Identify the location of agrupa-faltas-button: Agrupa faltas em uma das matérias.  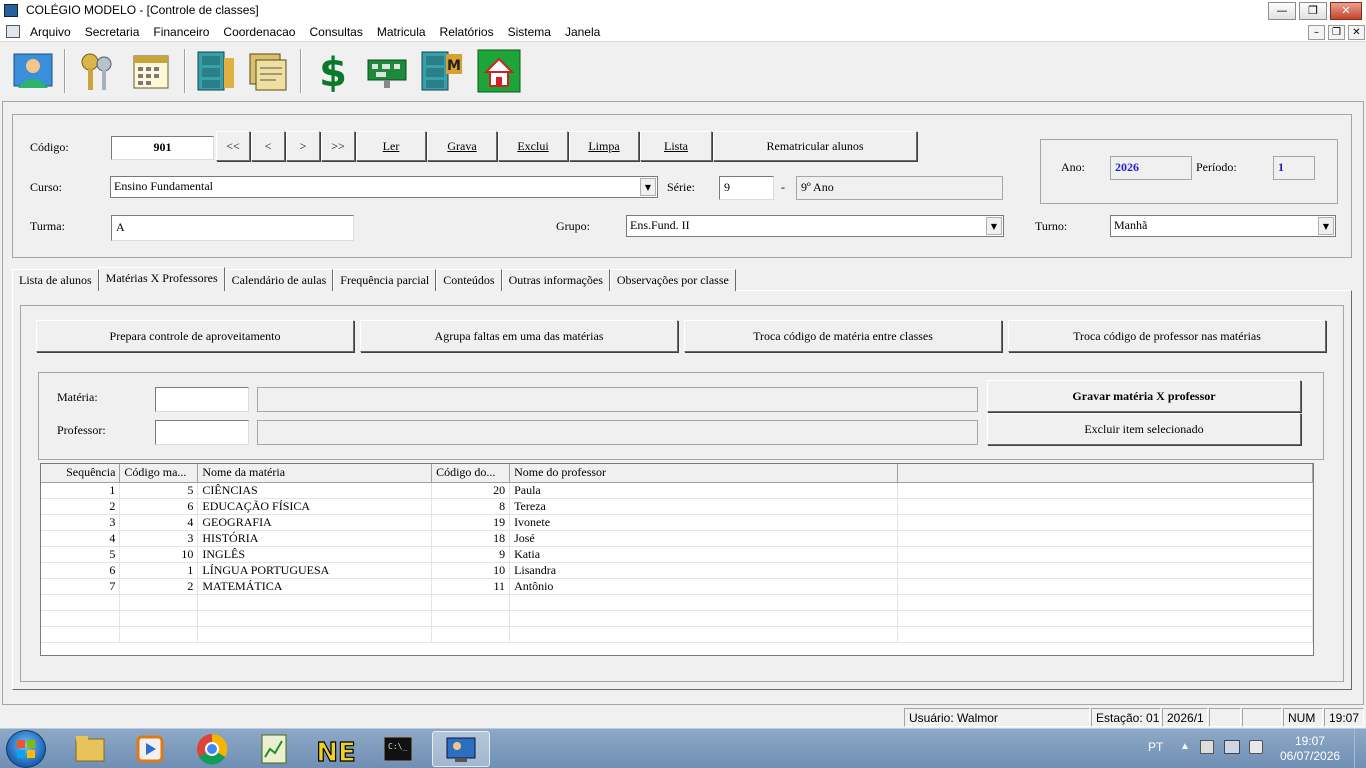
(519, 336).